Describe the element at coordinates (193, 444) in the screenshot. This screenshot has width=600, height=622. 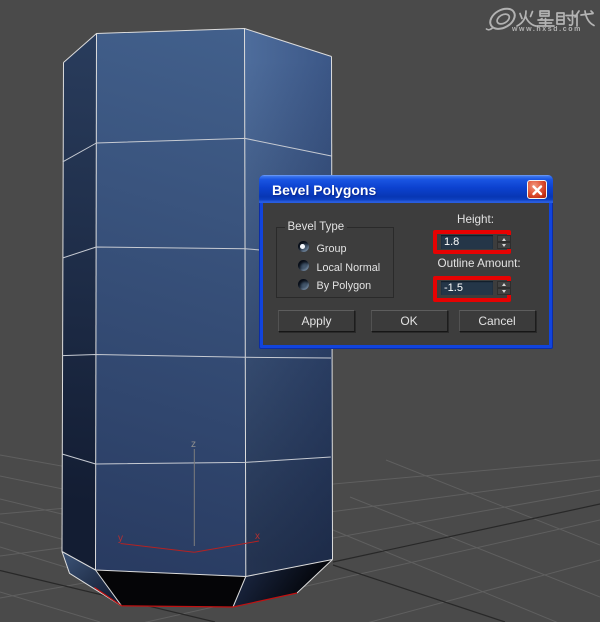
I see `svg-text: z` at that location.